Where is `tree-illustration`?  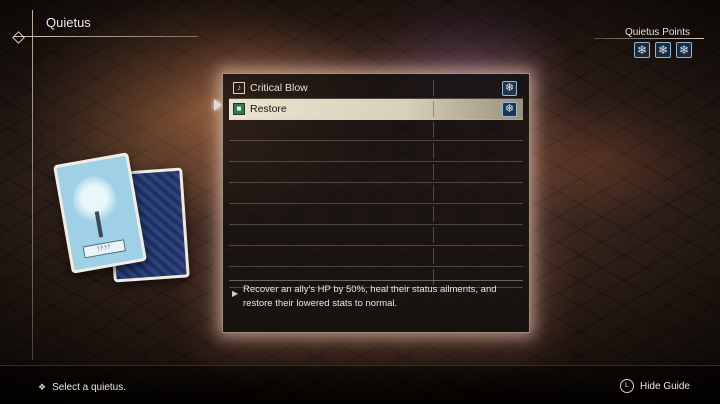
tree-illustration is located at coordinates (95, 204).